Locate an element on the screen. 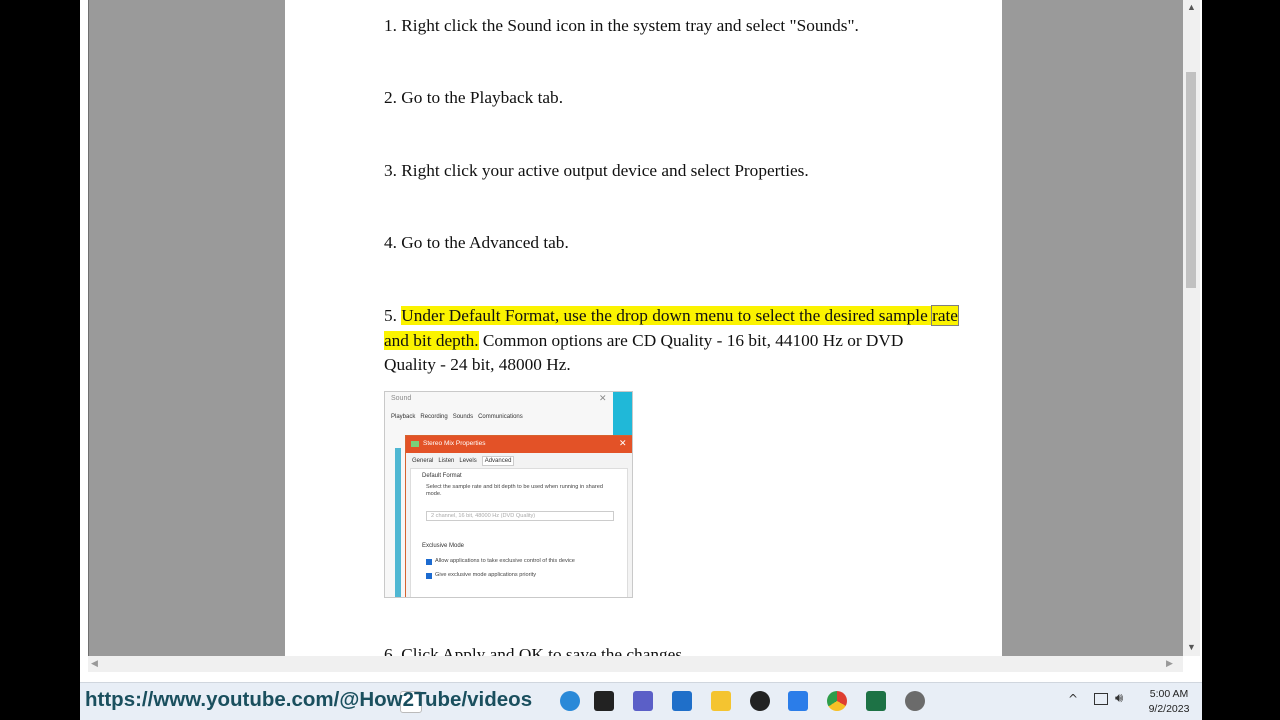  selected-word-rate: rate is located at coordinates (945, 315).